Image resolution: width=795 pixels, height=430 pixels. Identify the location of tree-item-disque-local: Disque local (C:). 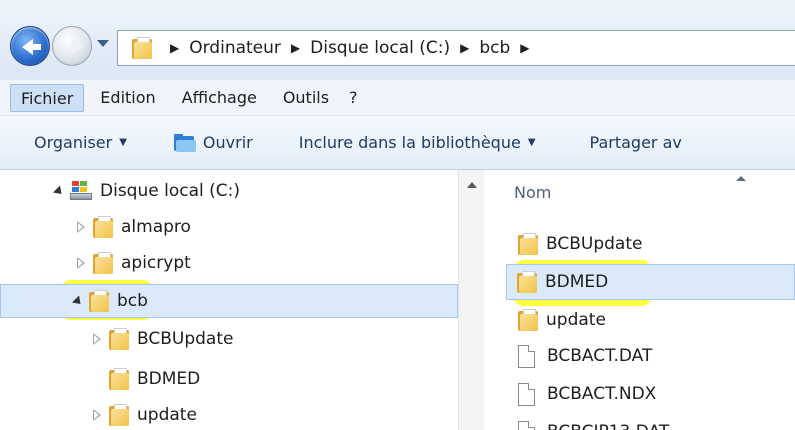
(146, 191).